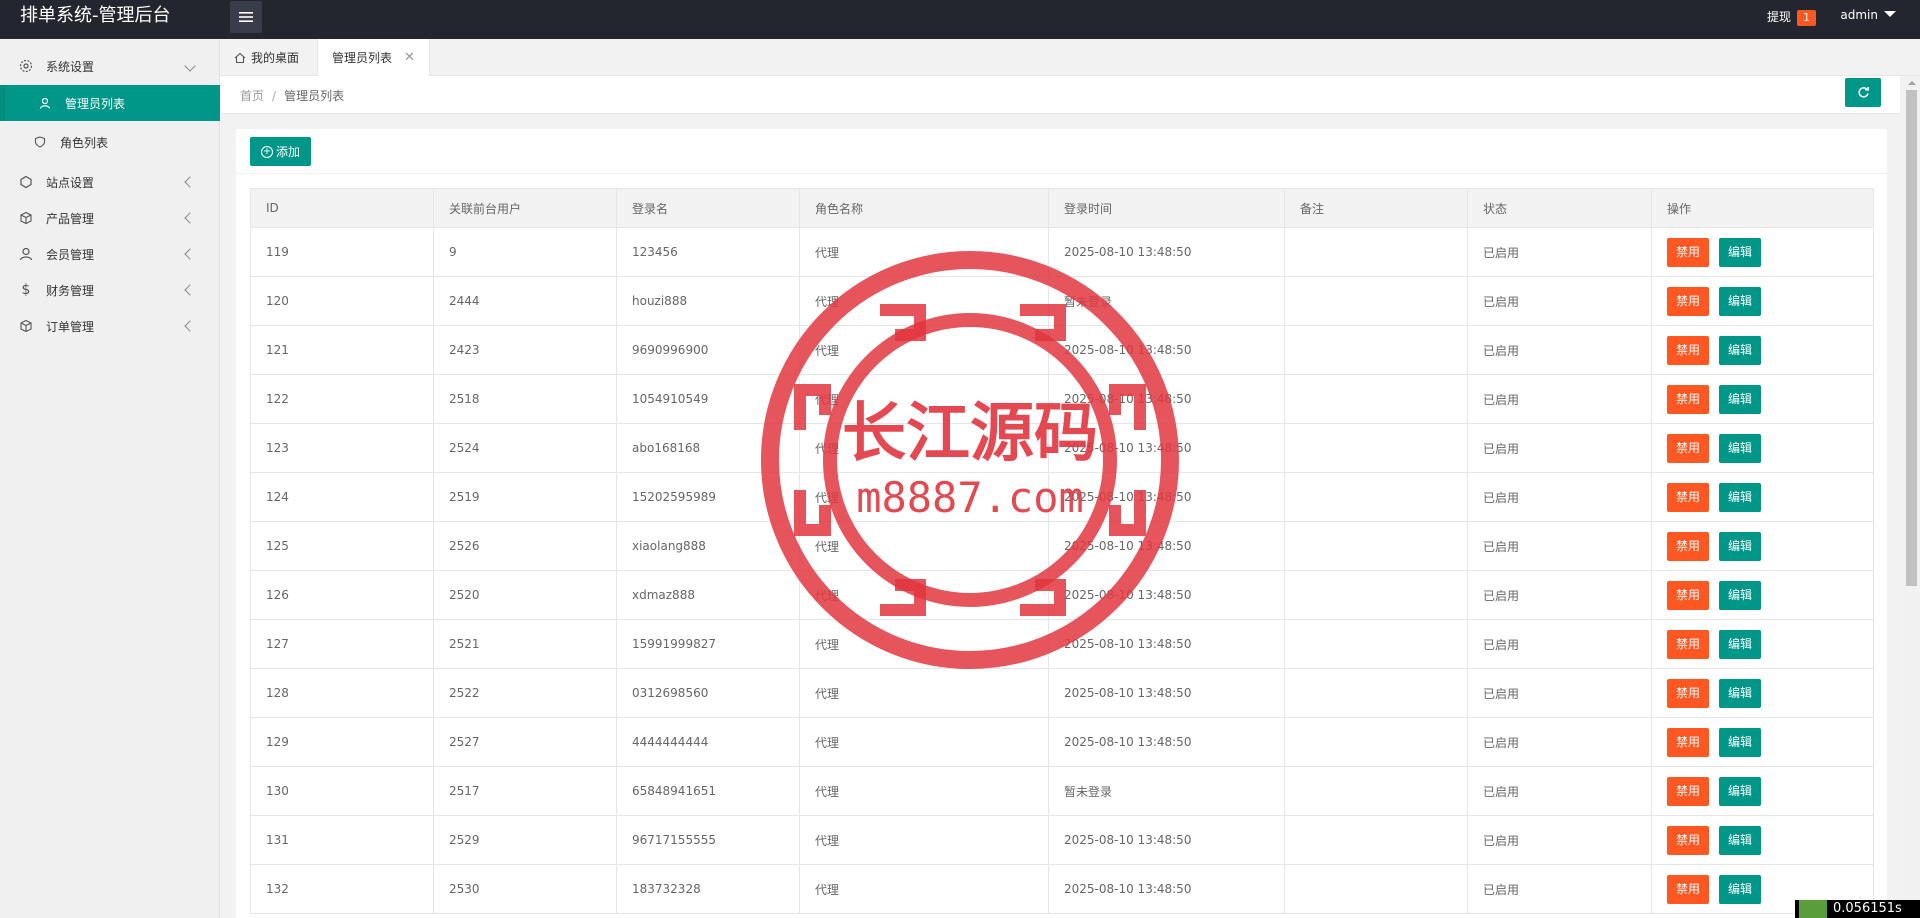  What do you see at coordinates (246, 17) in the screenshot?
I see `menu-toggle-button` at bounding box center [246, 17].